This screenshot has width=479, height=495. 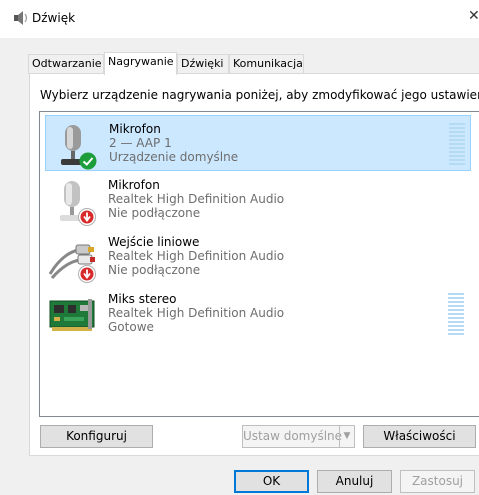 I want to click on close-icon: ✕, so click(x=473, y=18).